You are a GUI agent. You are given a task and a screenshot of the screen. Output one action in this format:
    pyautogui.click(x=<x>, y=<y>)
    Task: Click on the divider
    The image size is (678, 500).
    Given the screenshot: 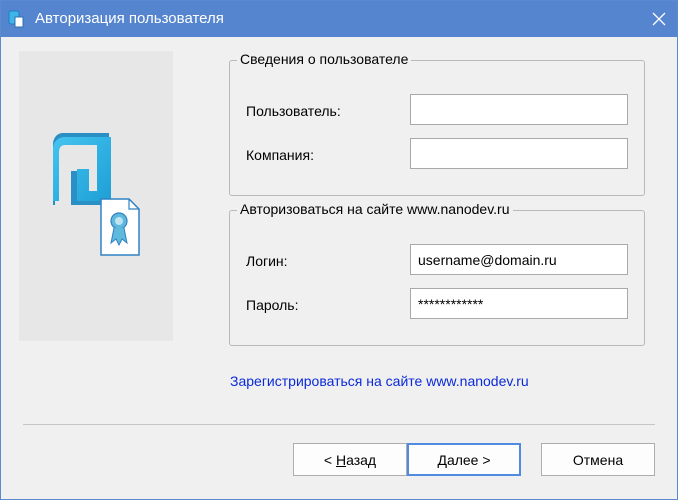 What is the action you would take?
    pyautogui.click(x=339, y=424)
    